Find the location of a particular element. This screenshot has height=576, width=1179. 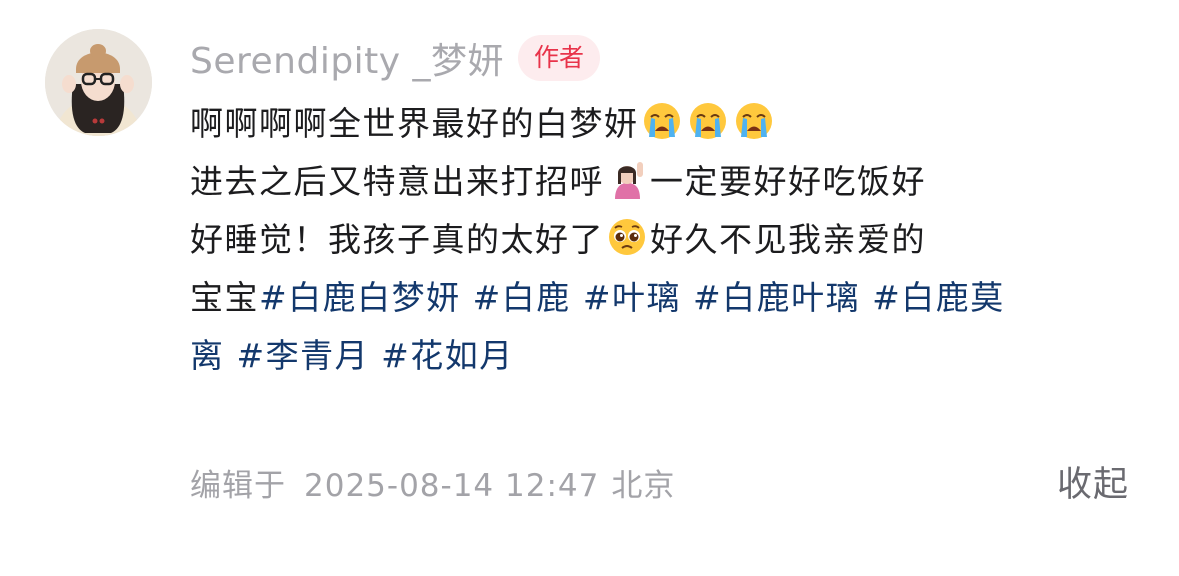

comment-text: 啊啊啊啊全世界最好的白梦妍 is located at coordinates (414, 123).